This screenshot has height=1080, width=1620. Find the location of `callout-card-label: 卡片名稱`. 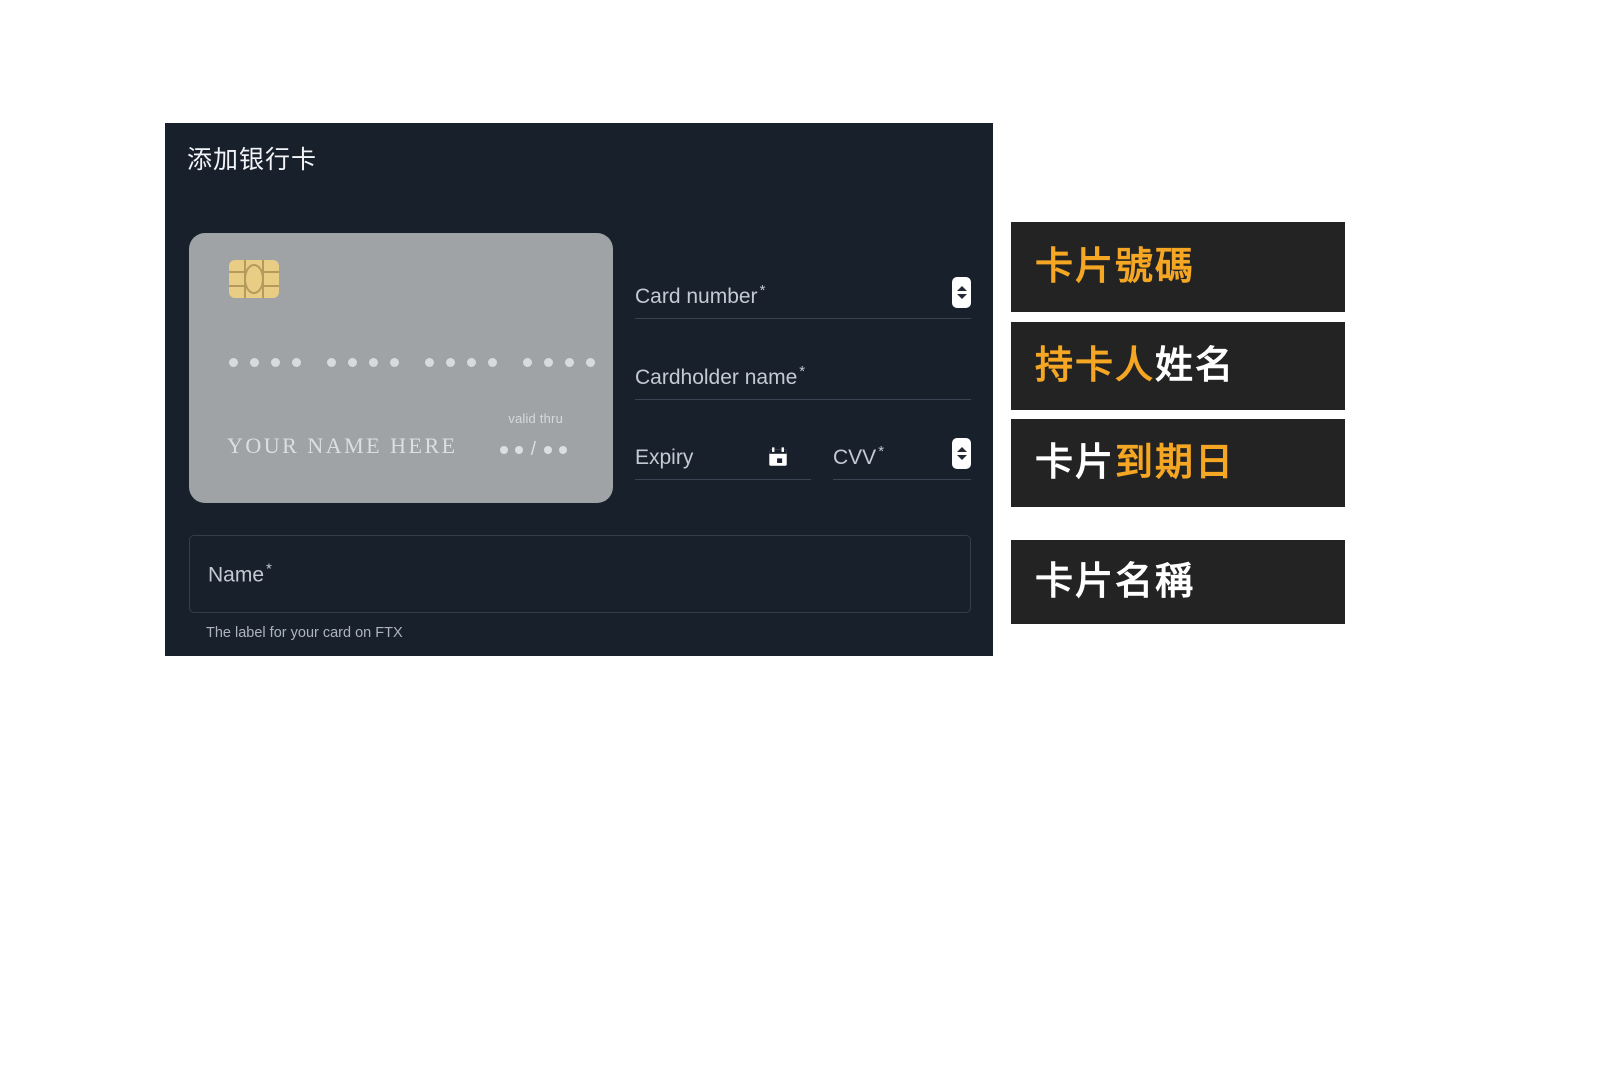

callout-card-label: 卡片名稱 is located at coordinates (1178, 582).